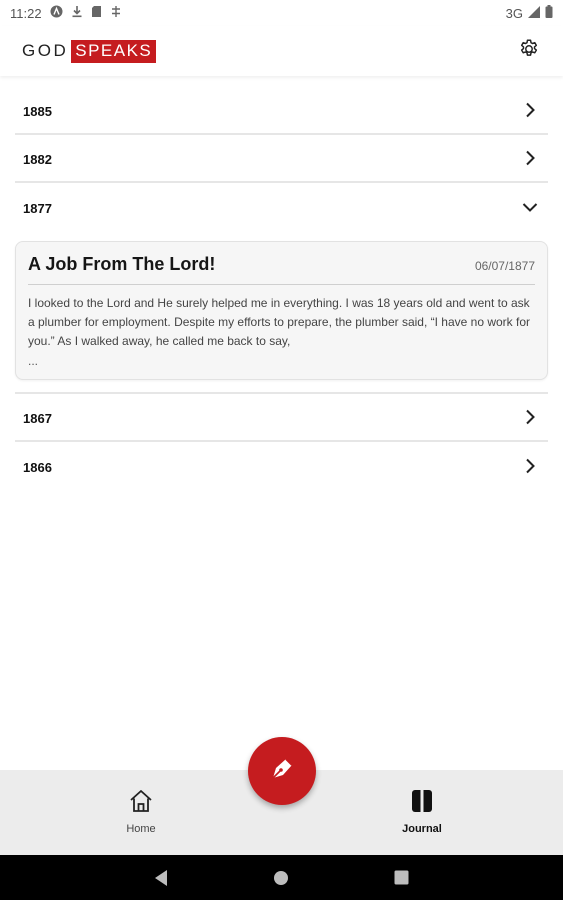  Describe the element at coordinates (281, 466) in the screenshot. I see `year-row-1866: 1866` at that location.